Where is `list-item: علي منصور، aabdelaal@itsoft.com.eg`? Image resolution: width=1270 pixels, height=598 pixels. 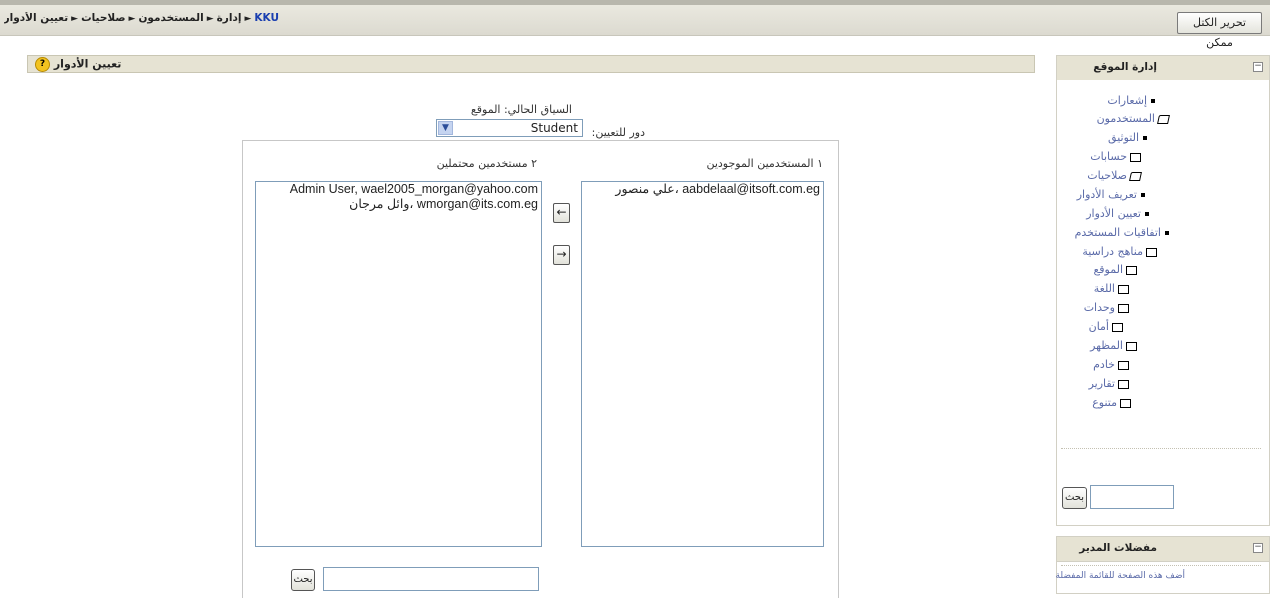
list-item: علي منصور، aabdelaal@itsoft.com.eg is located at coordinates (702, 189).